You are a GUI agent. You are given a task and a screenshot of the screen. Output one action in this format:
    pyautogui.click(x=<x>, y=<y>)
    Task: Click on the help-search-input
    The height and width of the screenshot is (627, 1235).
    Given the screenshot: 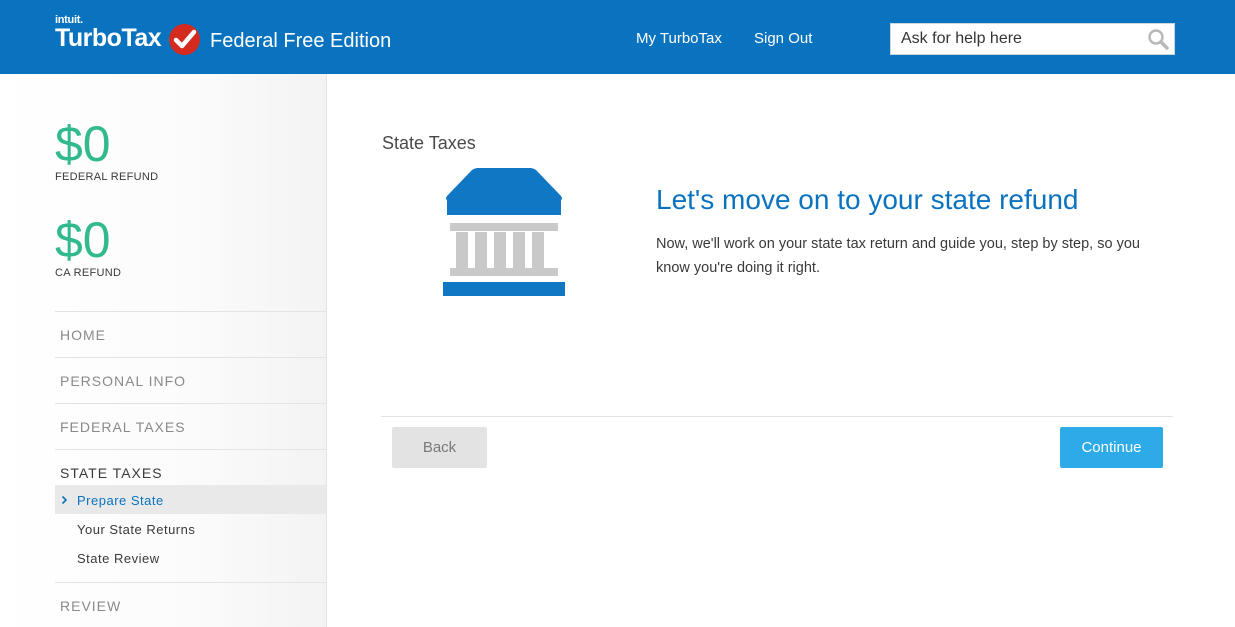 What is the action you would take?
    pyautogui.click(x=1016, y=39)
    